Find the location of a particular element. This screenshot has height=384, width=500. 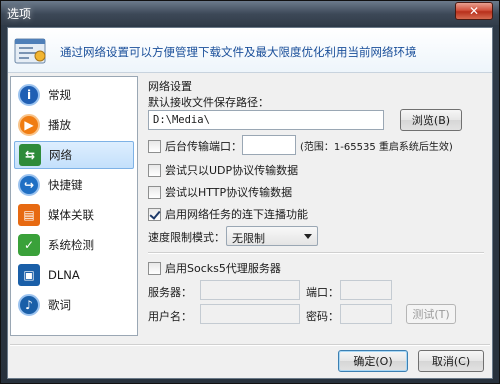

close-button: ✕ is located at coordinates (474, 11).